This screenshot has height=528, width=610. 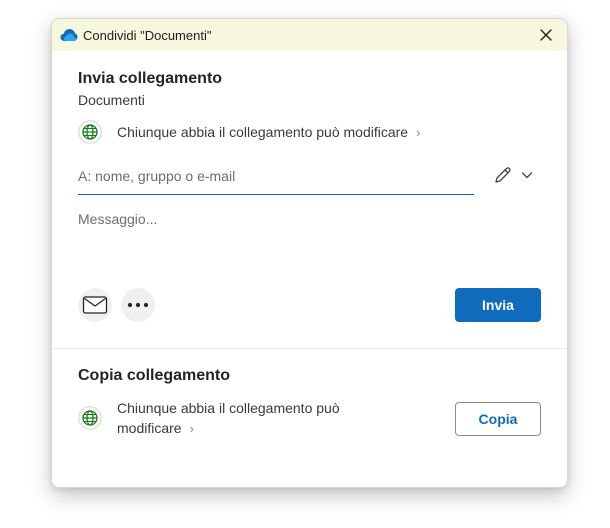 I want to click on pencil-icon, so click(x=503, y=175).